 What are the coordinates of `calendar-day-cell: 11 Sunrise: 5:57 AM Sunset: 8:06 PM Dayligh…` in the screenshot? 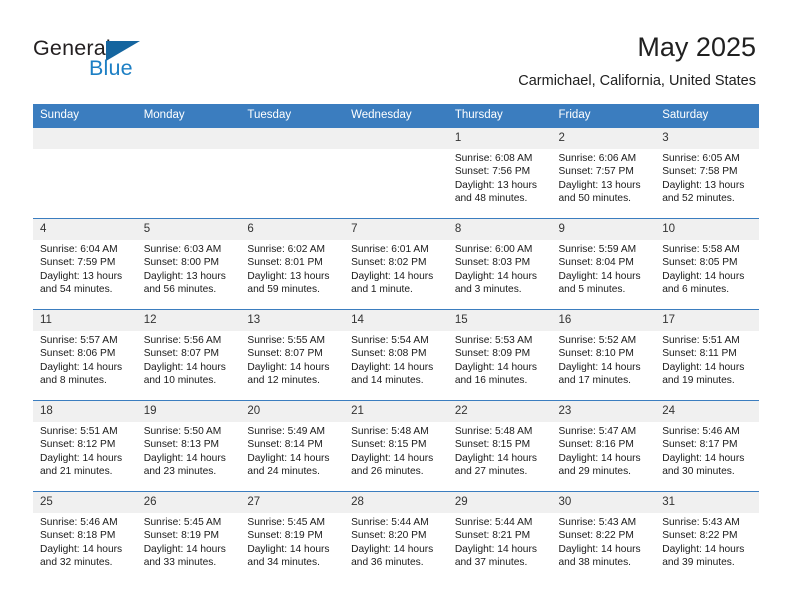 It's located at (85, 355).